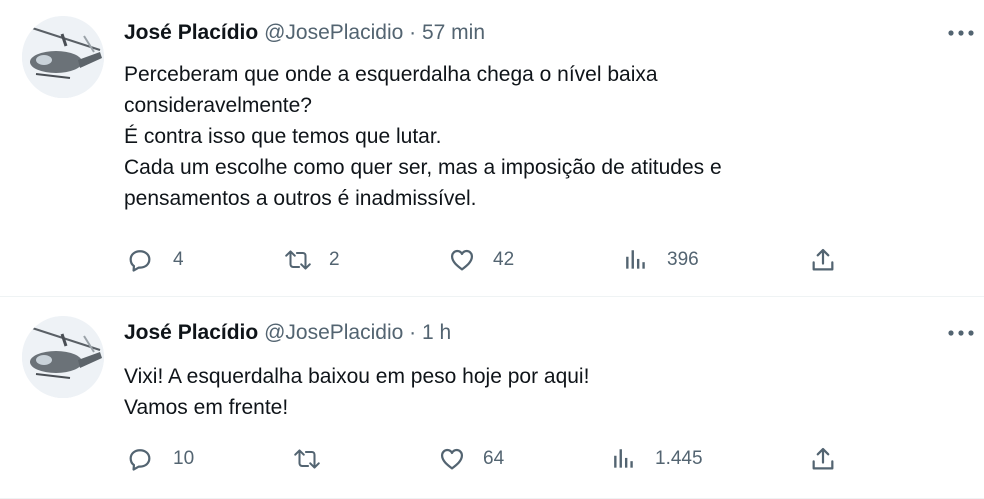 Image resolution: width=984 pixels, height=499 pixels. I want to click on reply-count: 10, so click(184, 458).